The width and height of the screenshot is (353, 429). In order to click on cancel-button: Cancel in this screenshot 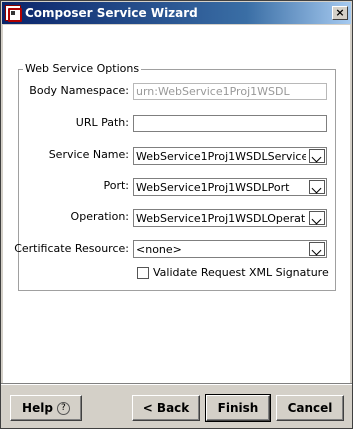, I will do `click(310, 408)`.